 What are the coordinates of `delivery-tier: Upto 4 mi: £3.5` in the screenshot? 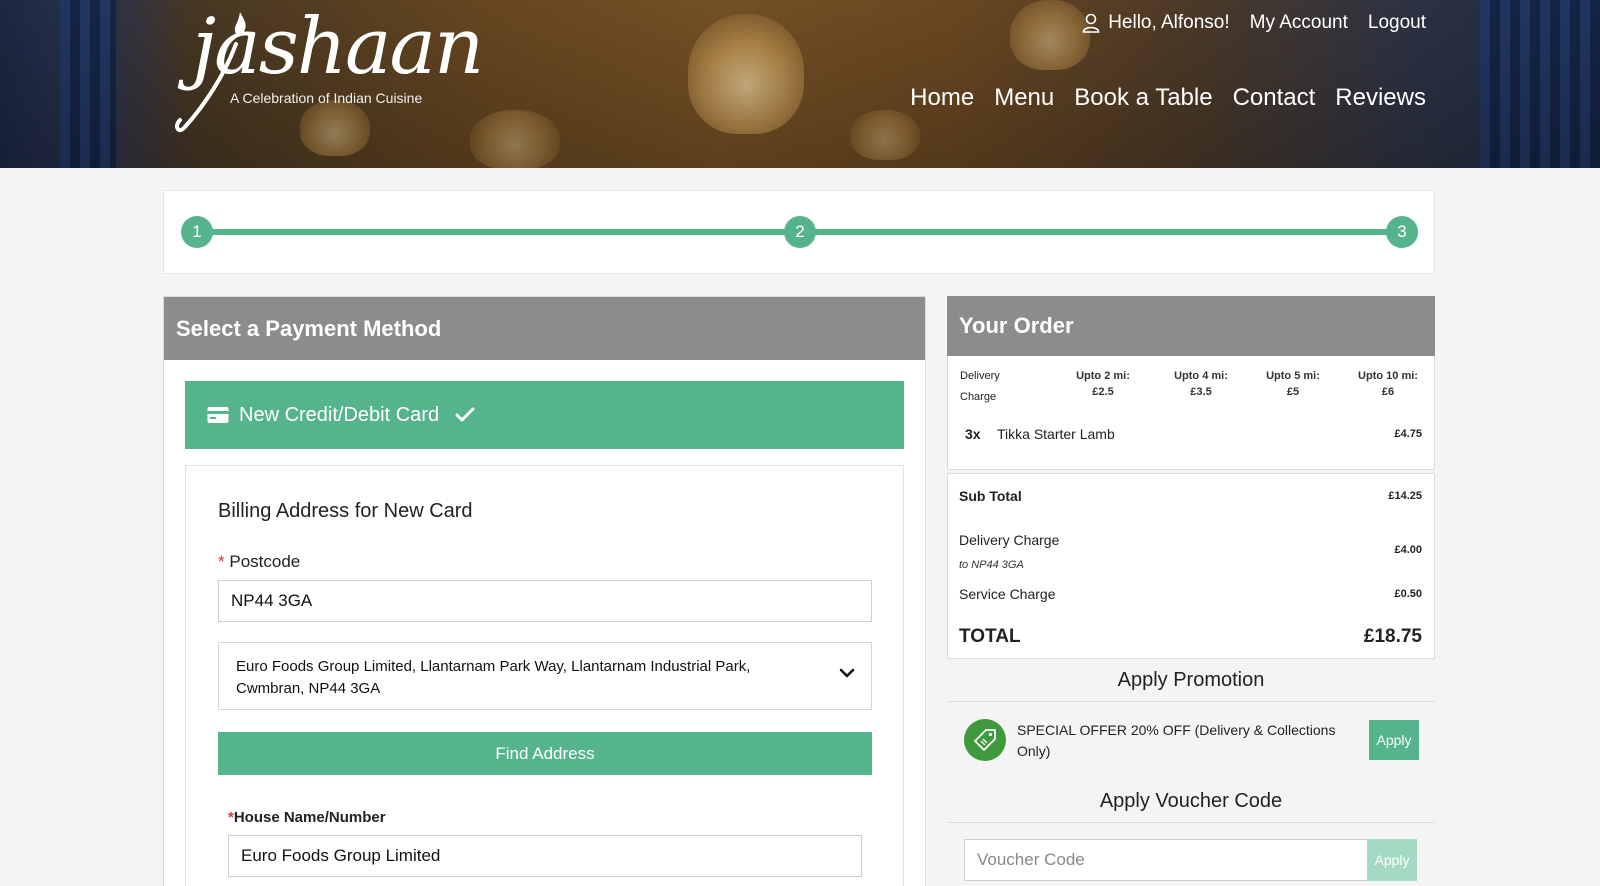 It's located at (1201, 384).